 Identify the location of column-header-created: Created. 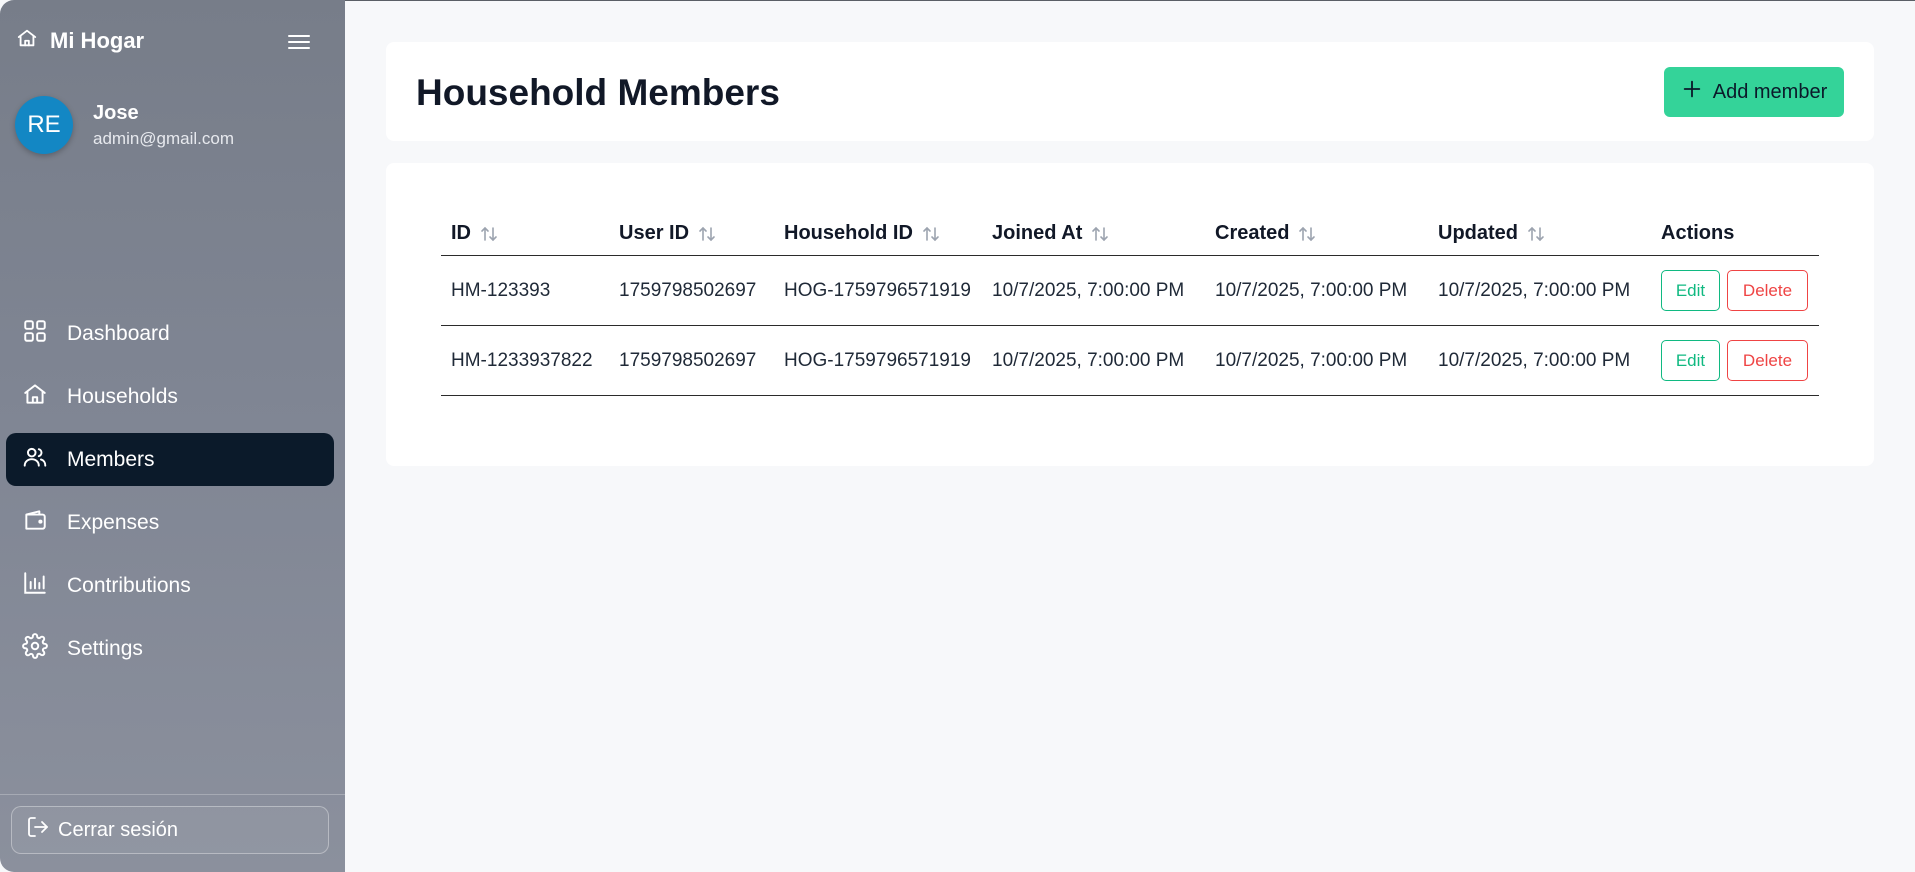
(1316, 234).